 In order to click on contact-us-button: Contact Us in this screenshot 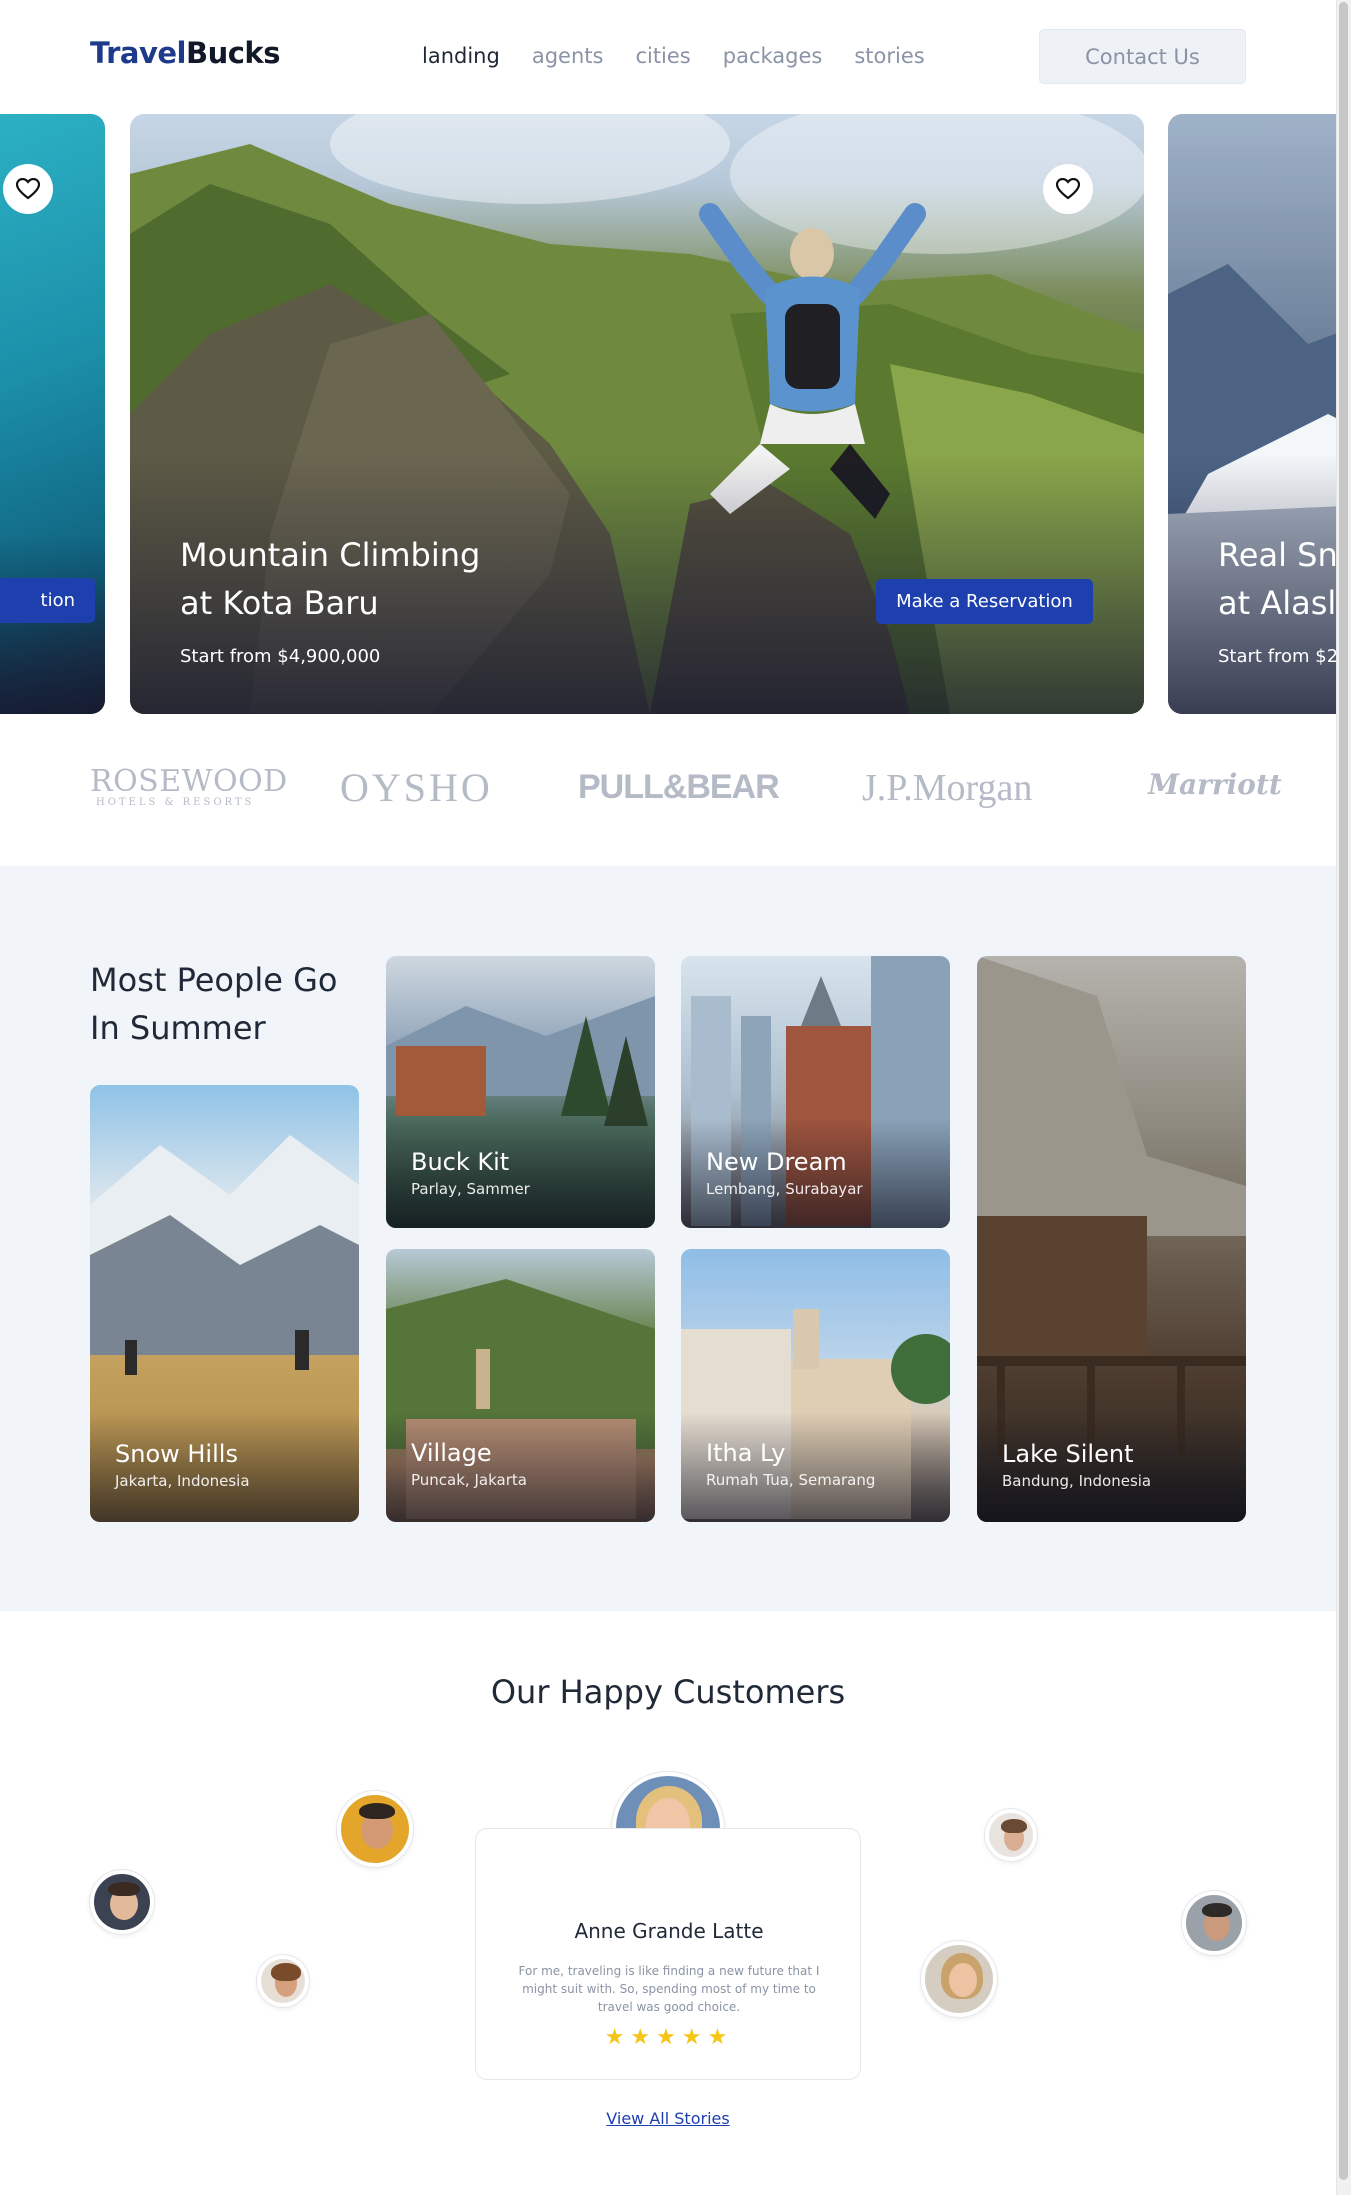, I will do `click(1142, 56)`.